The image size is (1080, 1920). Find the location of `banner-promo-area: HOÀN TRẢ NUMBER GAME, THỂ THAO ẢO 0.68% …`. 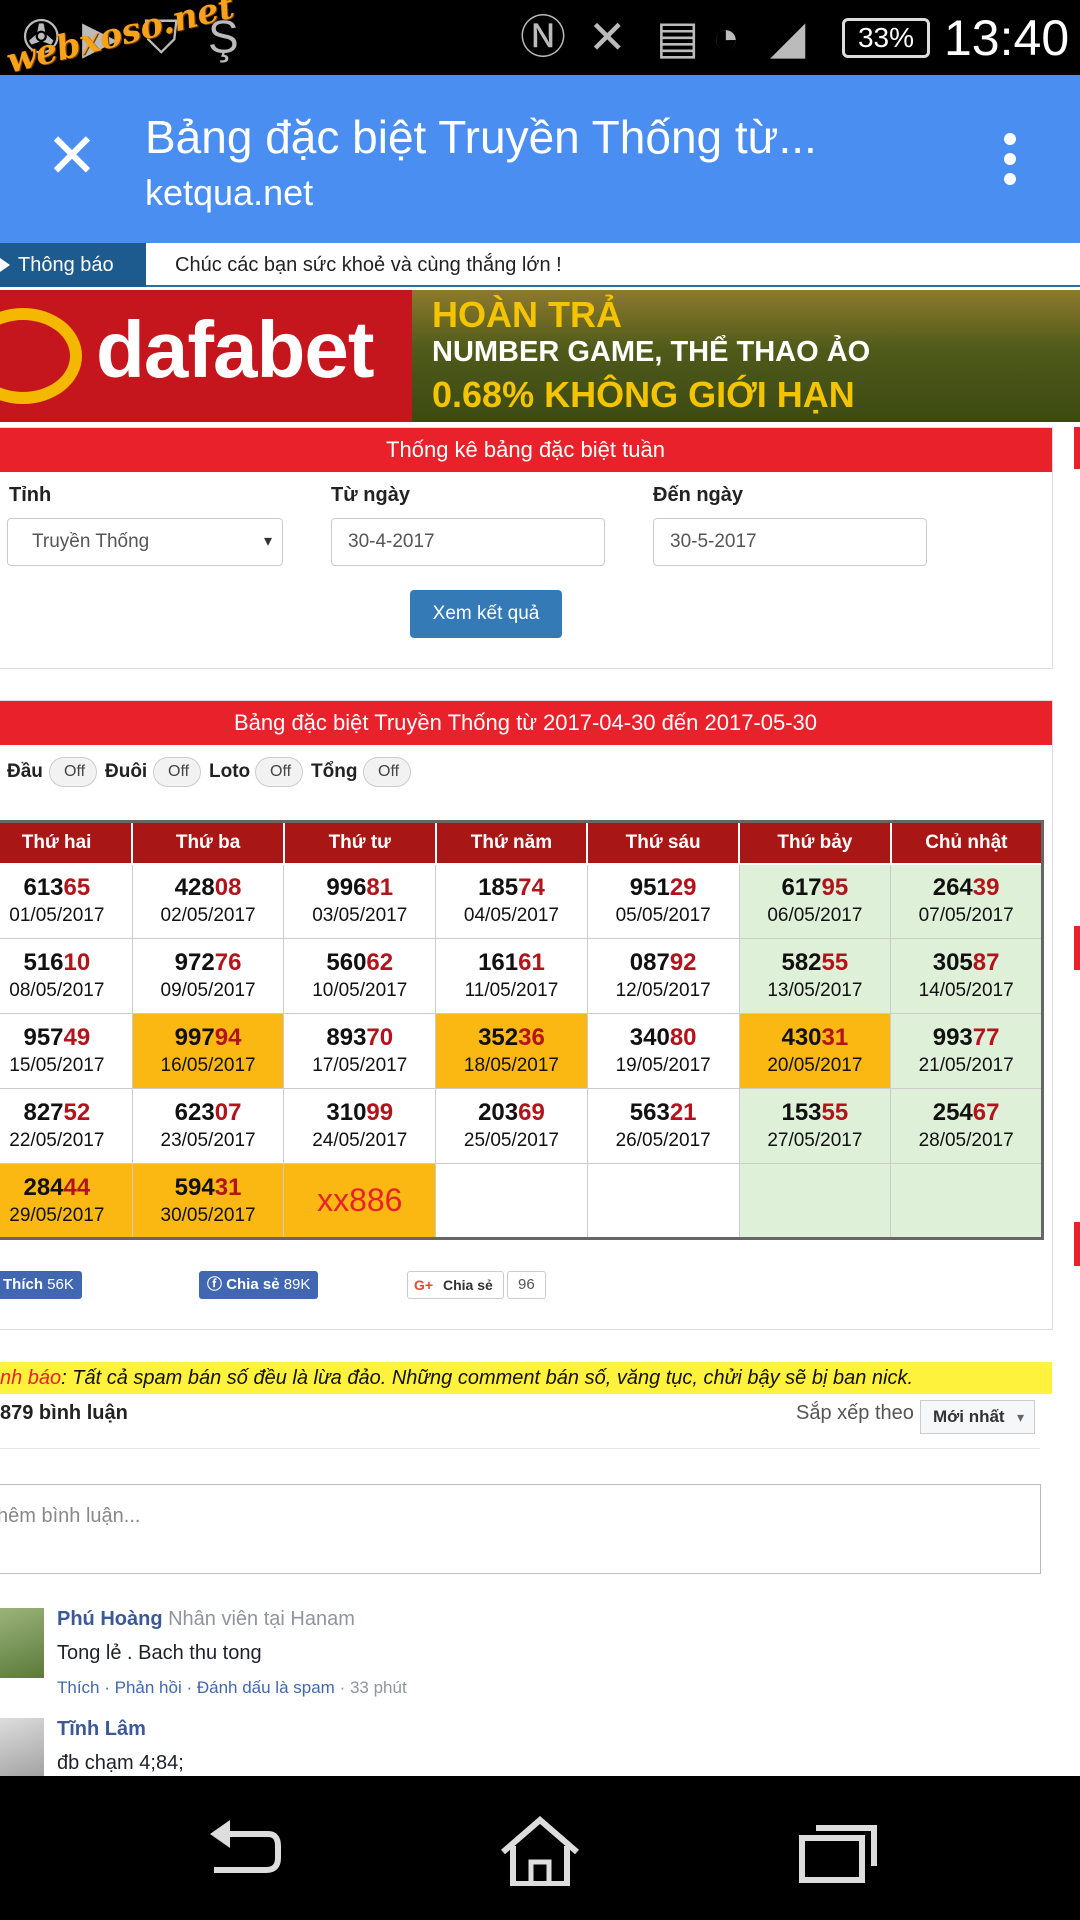

banner-promo-area: HOÀN TRẢ NUMBER GAME, THỂ THAO ẢO 0.68% … is located at coordinates (746, 356).